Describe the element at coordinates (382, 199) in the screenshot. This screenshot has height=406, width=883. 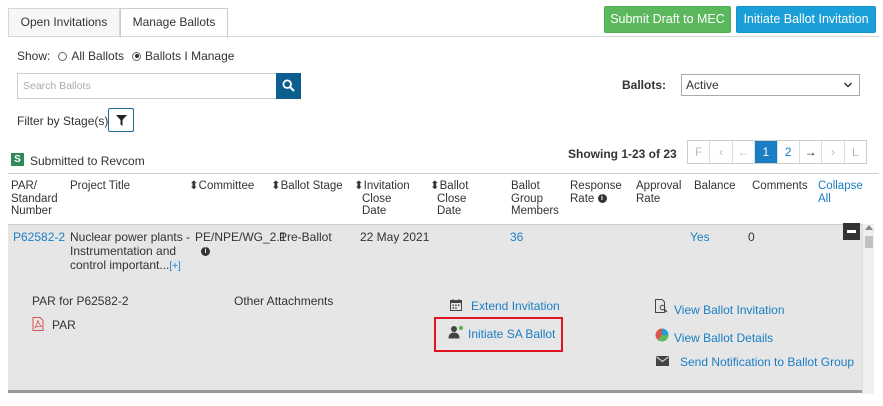
I see `col-invitation-close: ⬍Invitation Close Date` at that location.